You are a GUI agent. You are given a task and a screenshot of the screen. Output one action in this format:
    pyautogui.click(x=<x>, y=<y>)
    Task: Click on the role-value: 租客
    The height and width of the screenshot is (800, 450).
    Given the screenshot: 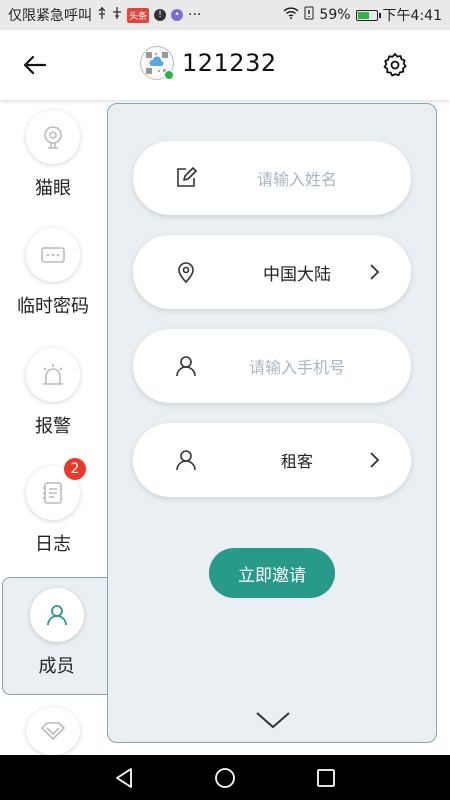 What is the action you would take?
    pyautogui.click(x=296, y=461)
    